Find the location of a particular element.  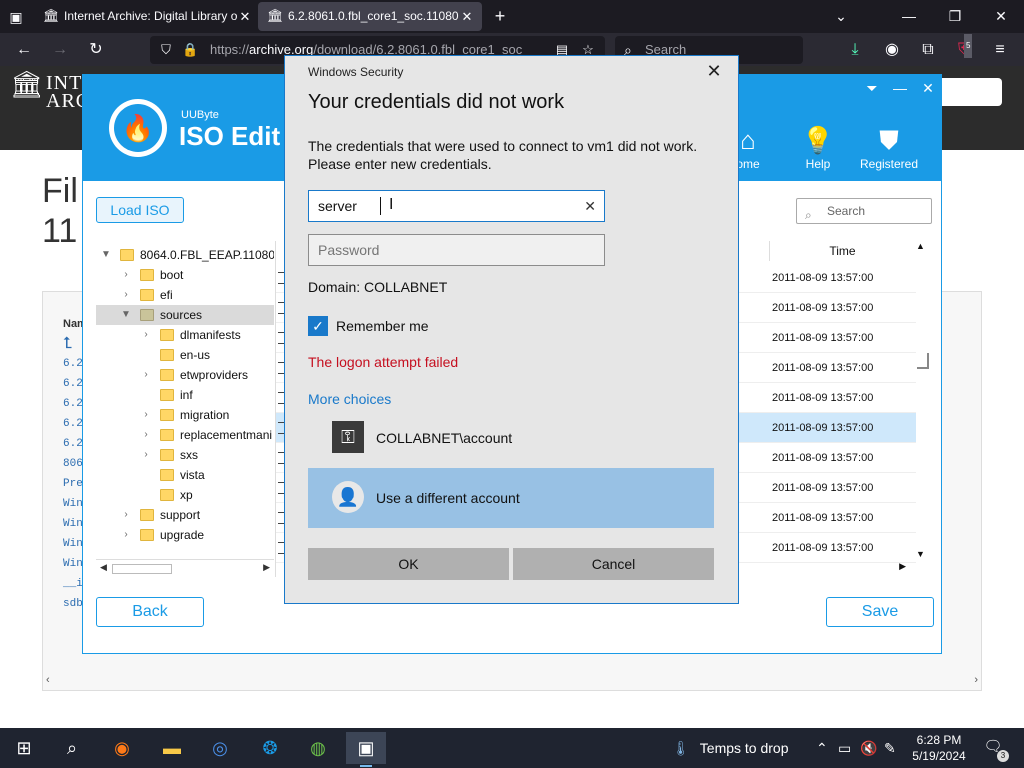

forward-arrow-icon: → is located at coordinates (60, 50).